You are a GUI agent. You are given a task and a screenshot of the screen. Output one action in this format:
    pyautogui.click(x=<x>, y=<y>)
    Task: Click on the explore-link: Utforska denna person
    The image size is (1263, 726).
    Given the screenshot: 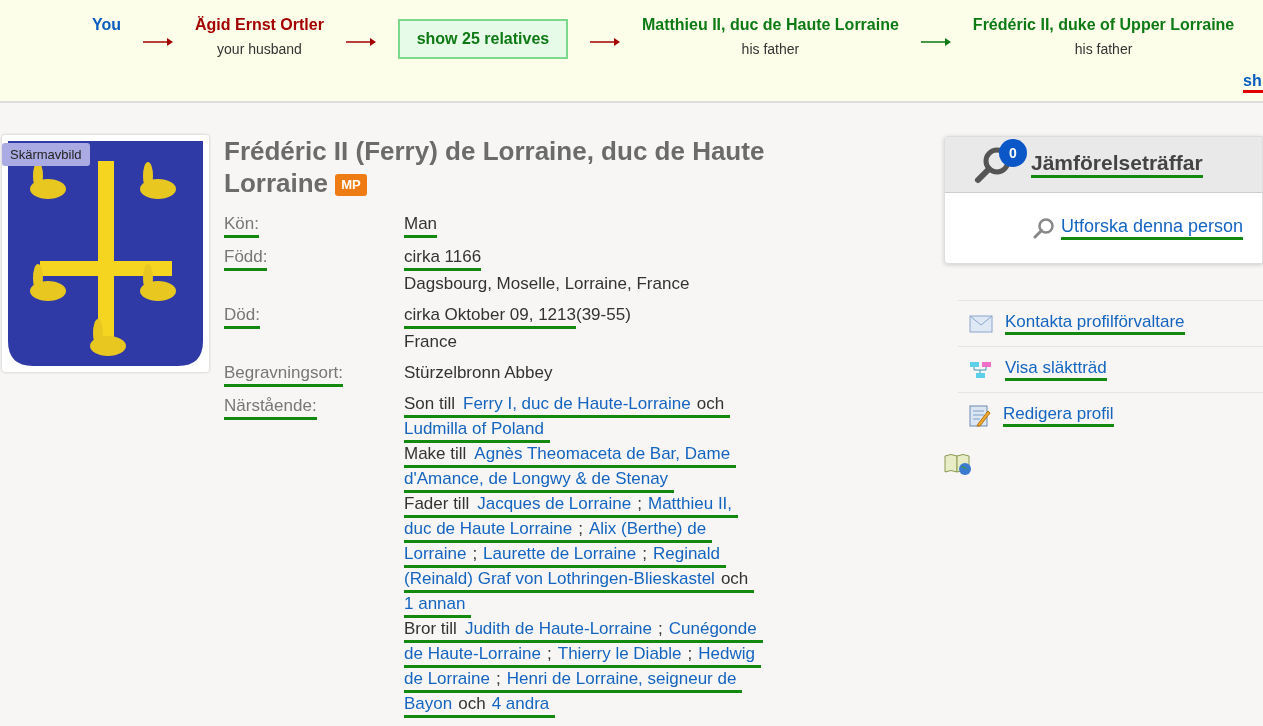 What is the action you would take?
    pyautogui.click(x=1152, y=228)
    